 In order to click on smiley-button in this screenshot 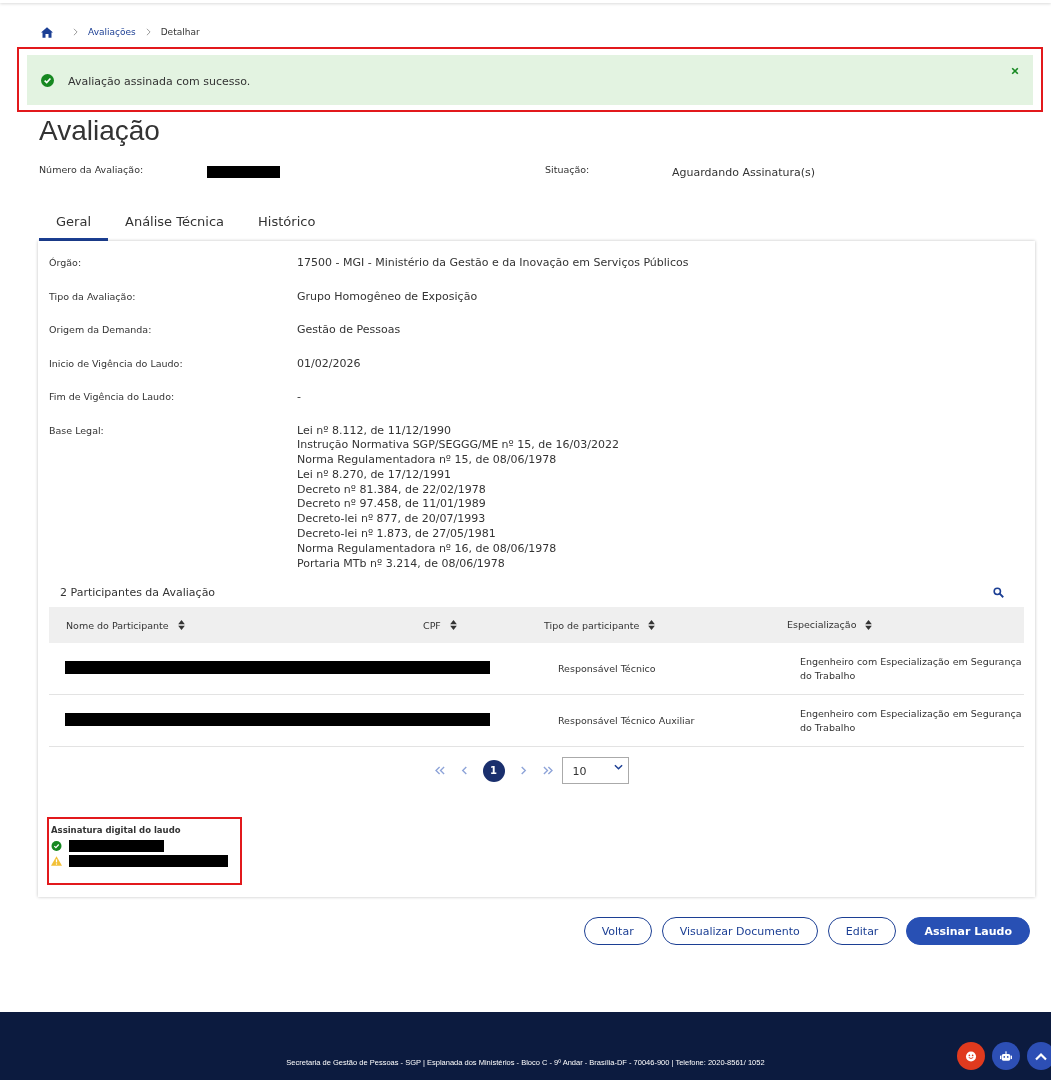, I will do `click(971, 1056)`.